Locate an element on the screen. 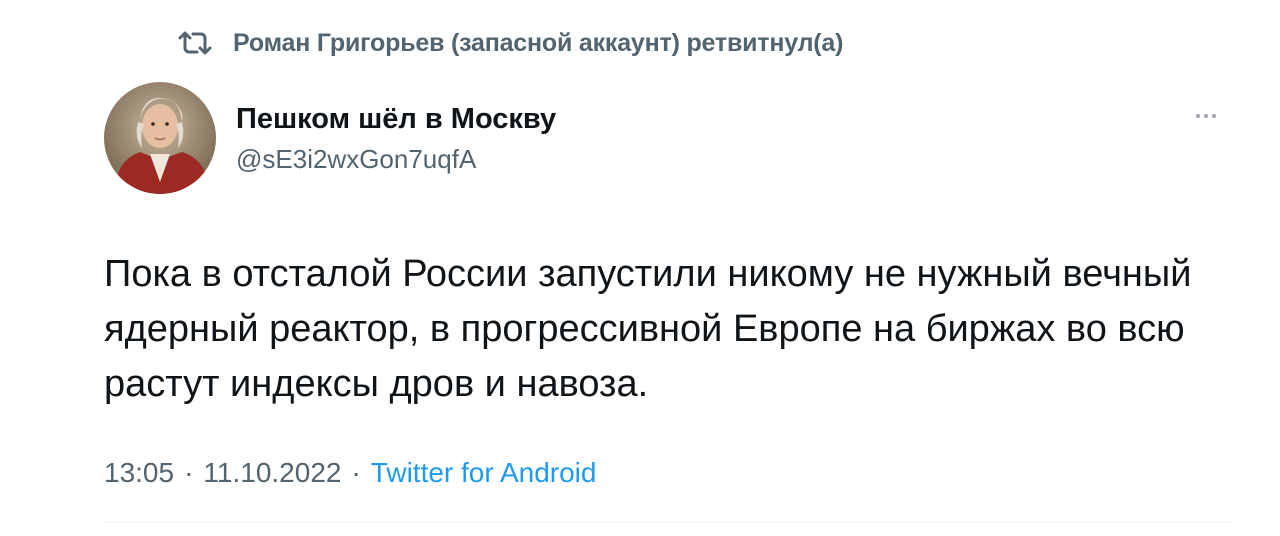 This screenshot has width=1280, height=536. tweet-source-link: Twitter for Android is located at coordinates (484, 473).